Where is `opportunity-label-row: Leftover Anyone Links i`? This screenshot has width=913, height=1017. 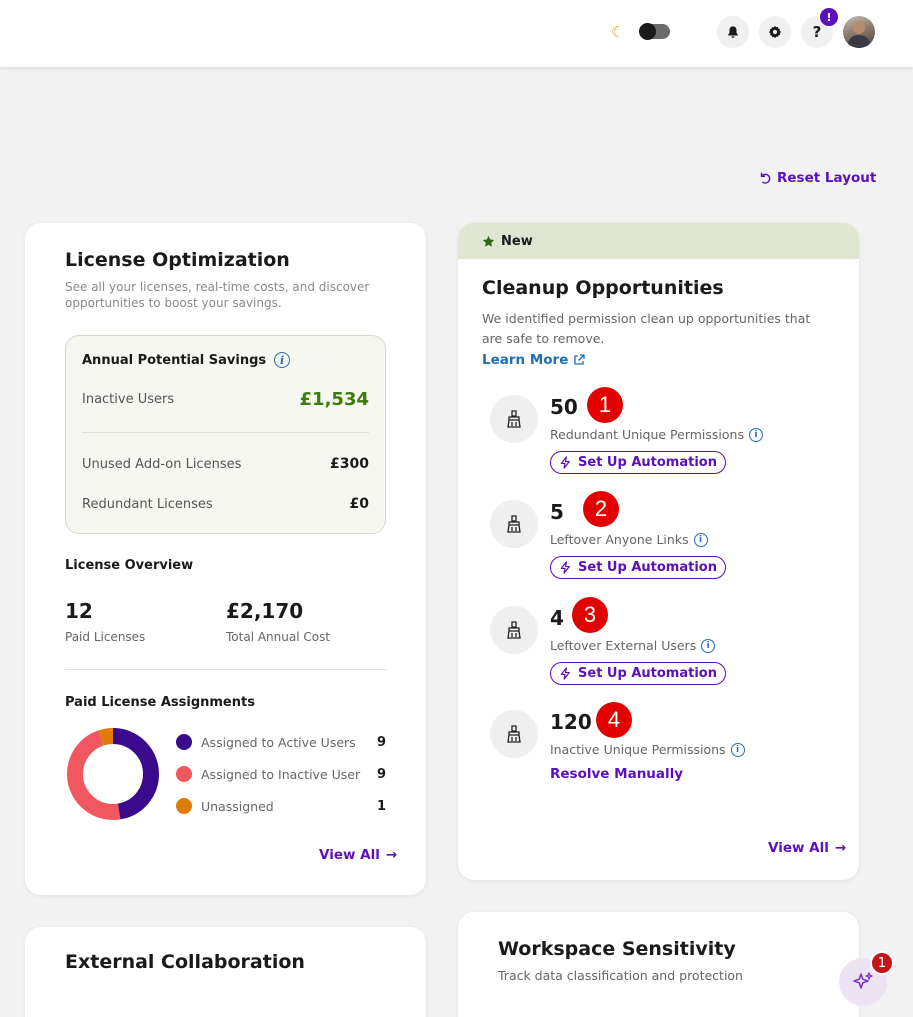 opportunity-label-row: Leftover Anyone Links i is located at coordinates (629, 539).